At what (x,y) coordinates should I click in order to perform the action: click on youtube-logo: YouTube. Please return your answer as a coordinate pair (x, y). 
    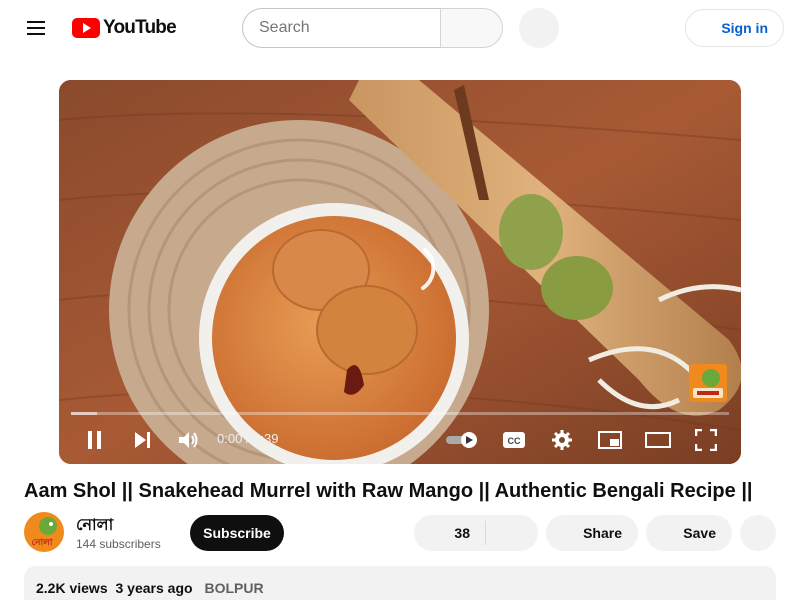
    Looking at the image, I should click on (124, 28).